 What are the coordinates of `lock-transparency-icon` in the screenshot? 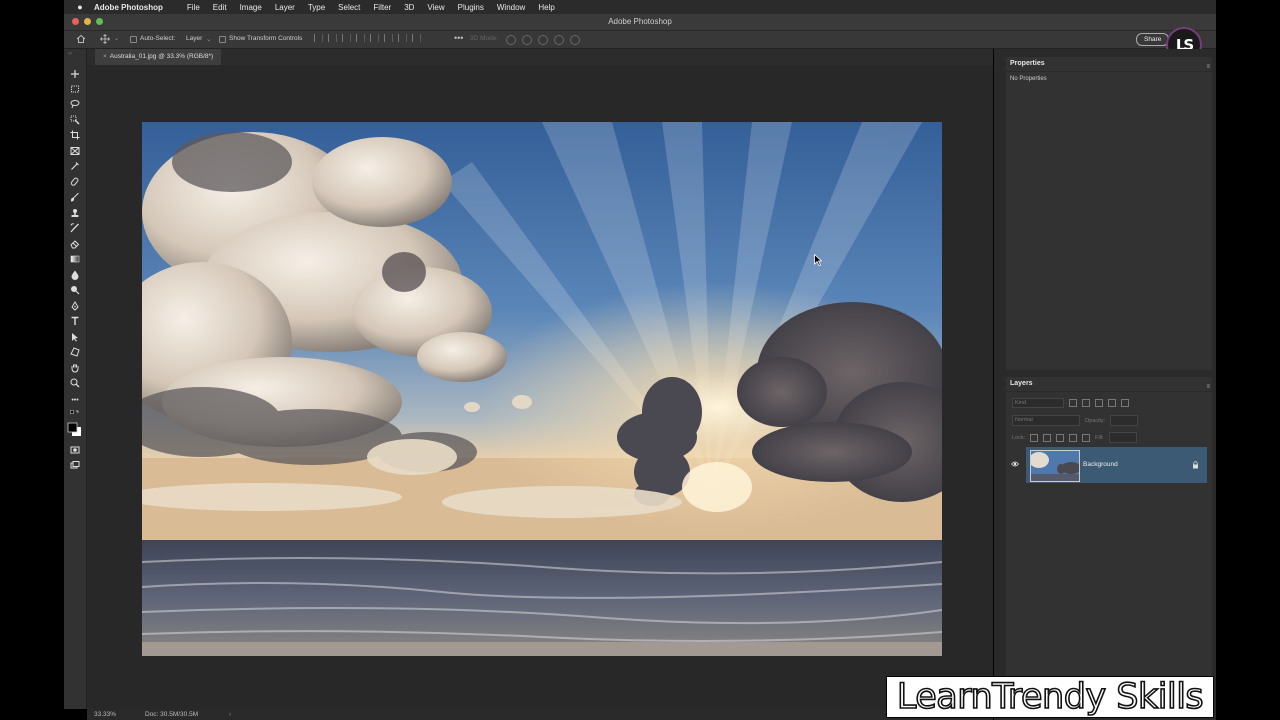 It's located at (1034, 437).